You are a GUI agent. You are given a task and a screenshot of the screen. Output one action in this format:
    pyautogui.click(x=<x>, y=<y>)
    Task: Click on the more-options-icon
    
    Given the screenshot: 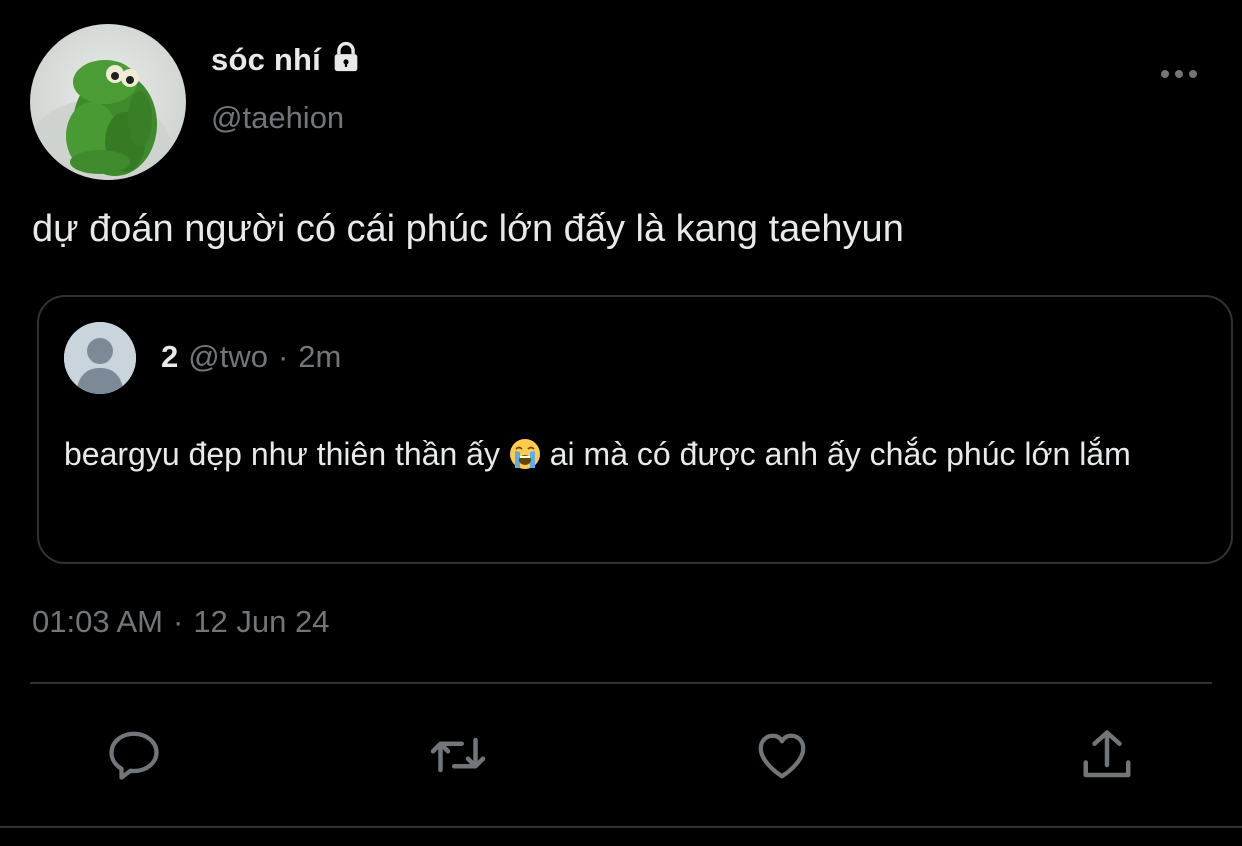 What is the action you would take?
    pyautogui.click(x=1179, y=74)
    